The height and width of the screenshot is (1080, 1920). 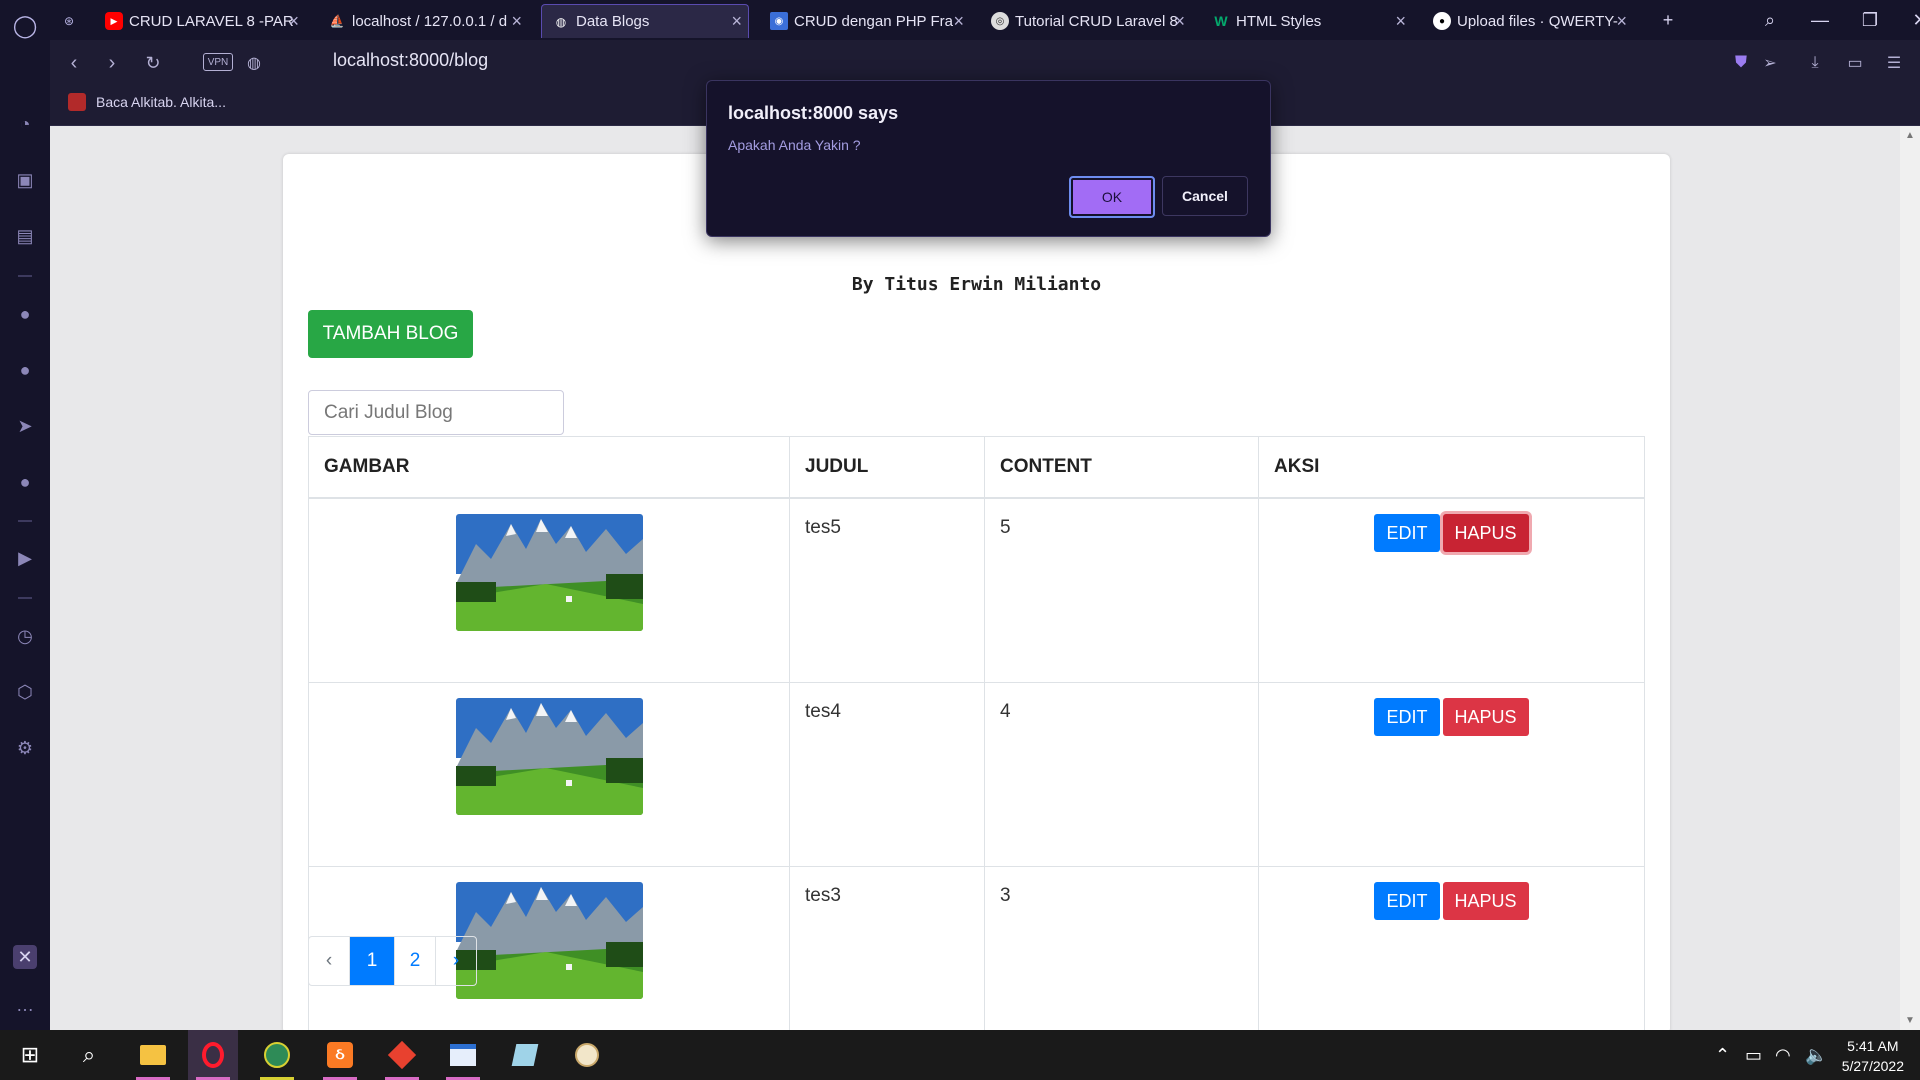 I want to click on window-app-icon, so click(x=463, y=1055).